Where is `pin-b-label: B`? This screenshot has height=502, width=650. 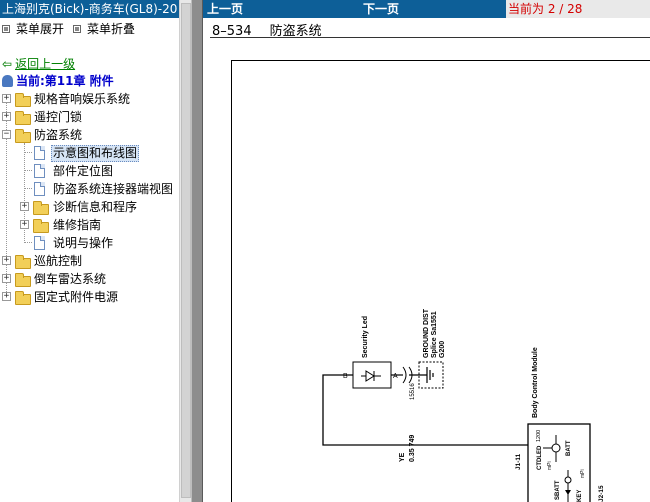
pin-b-label: B is located at coordinates (345, 376).